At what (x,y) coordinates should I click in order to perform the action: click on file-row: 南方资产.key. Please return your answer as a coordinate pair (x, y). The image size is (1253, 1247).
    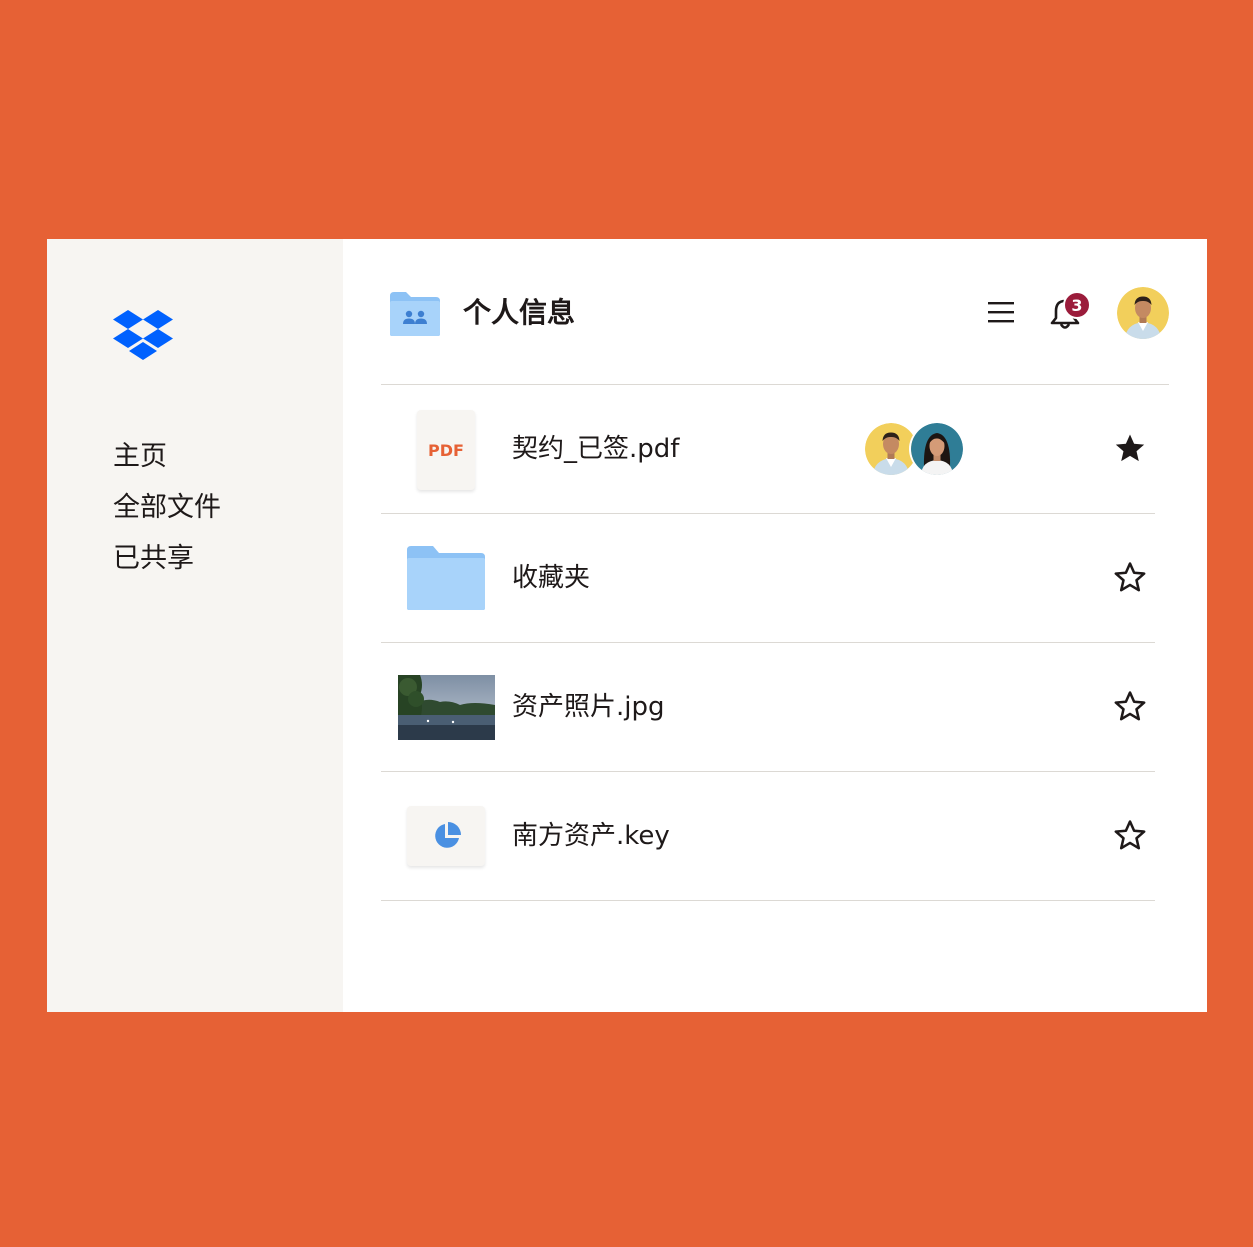
    Looking at the image, I should click on (768, 836).